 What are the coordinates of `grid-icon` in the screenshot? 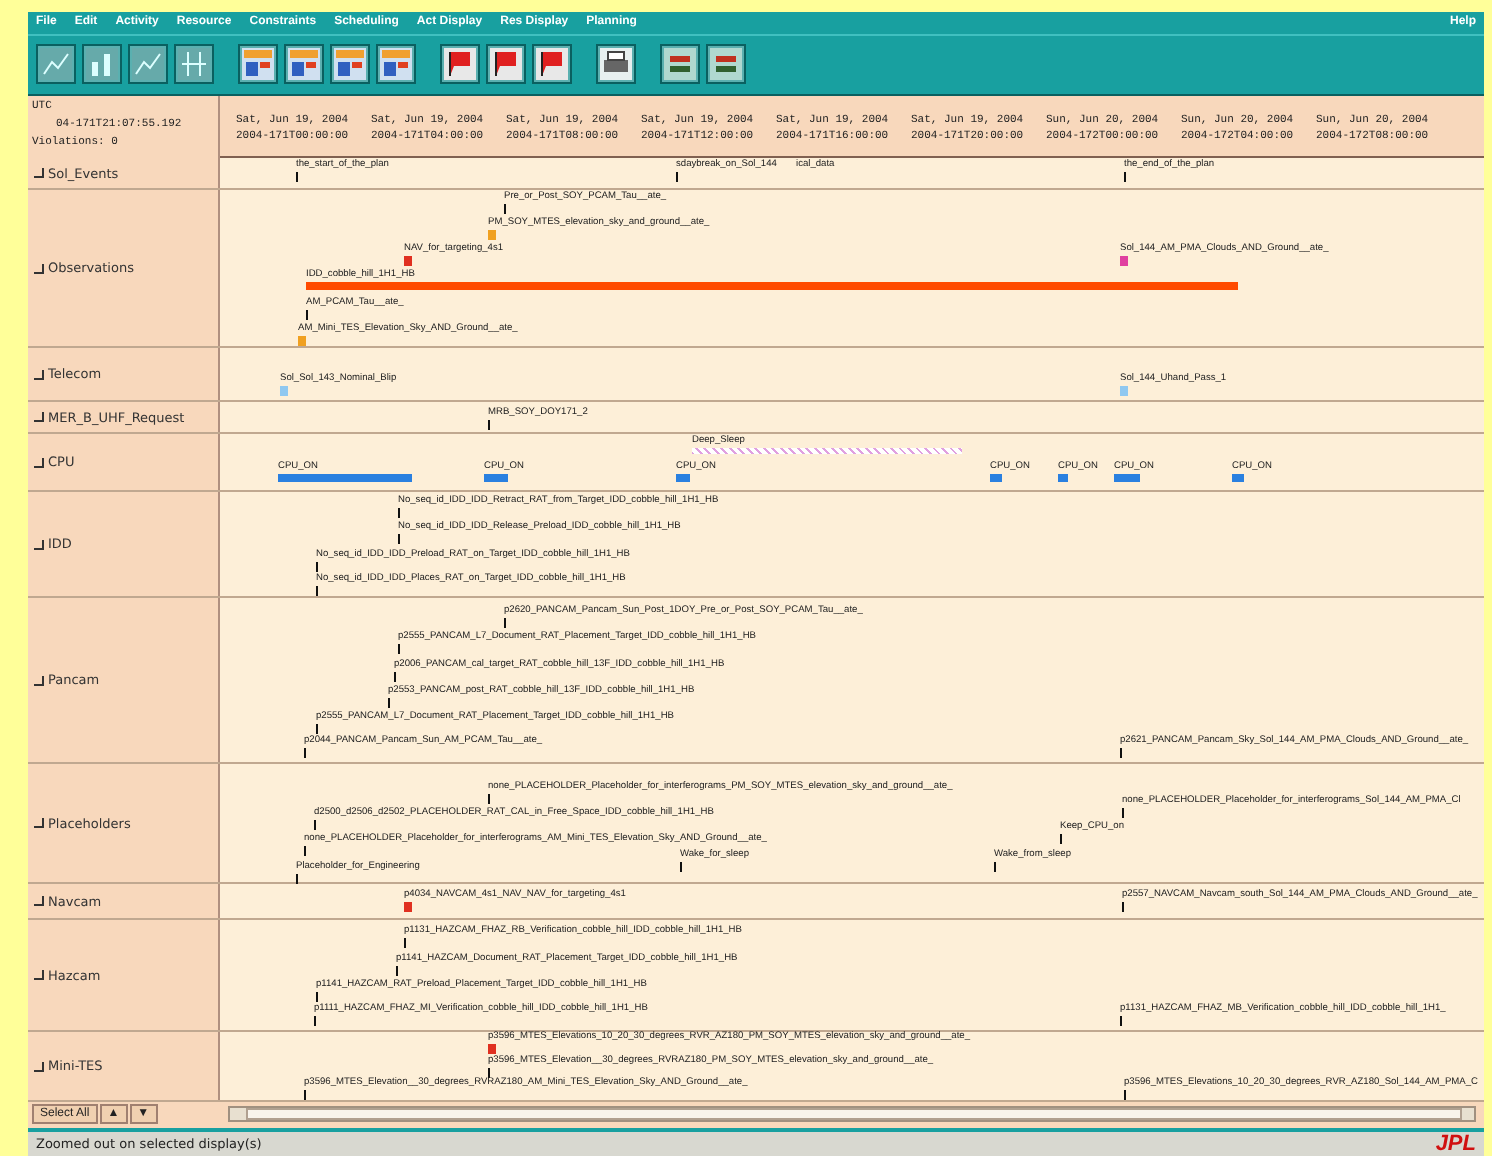 It's located at (194, 64).